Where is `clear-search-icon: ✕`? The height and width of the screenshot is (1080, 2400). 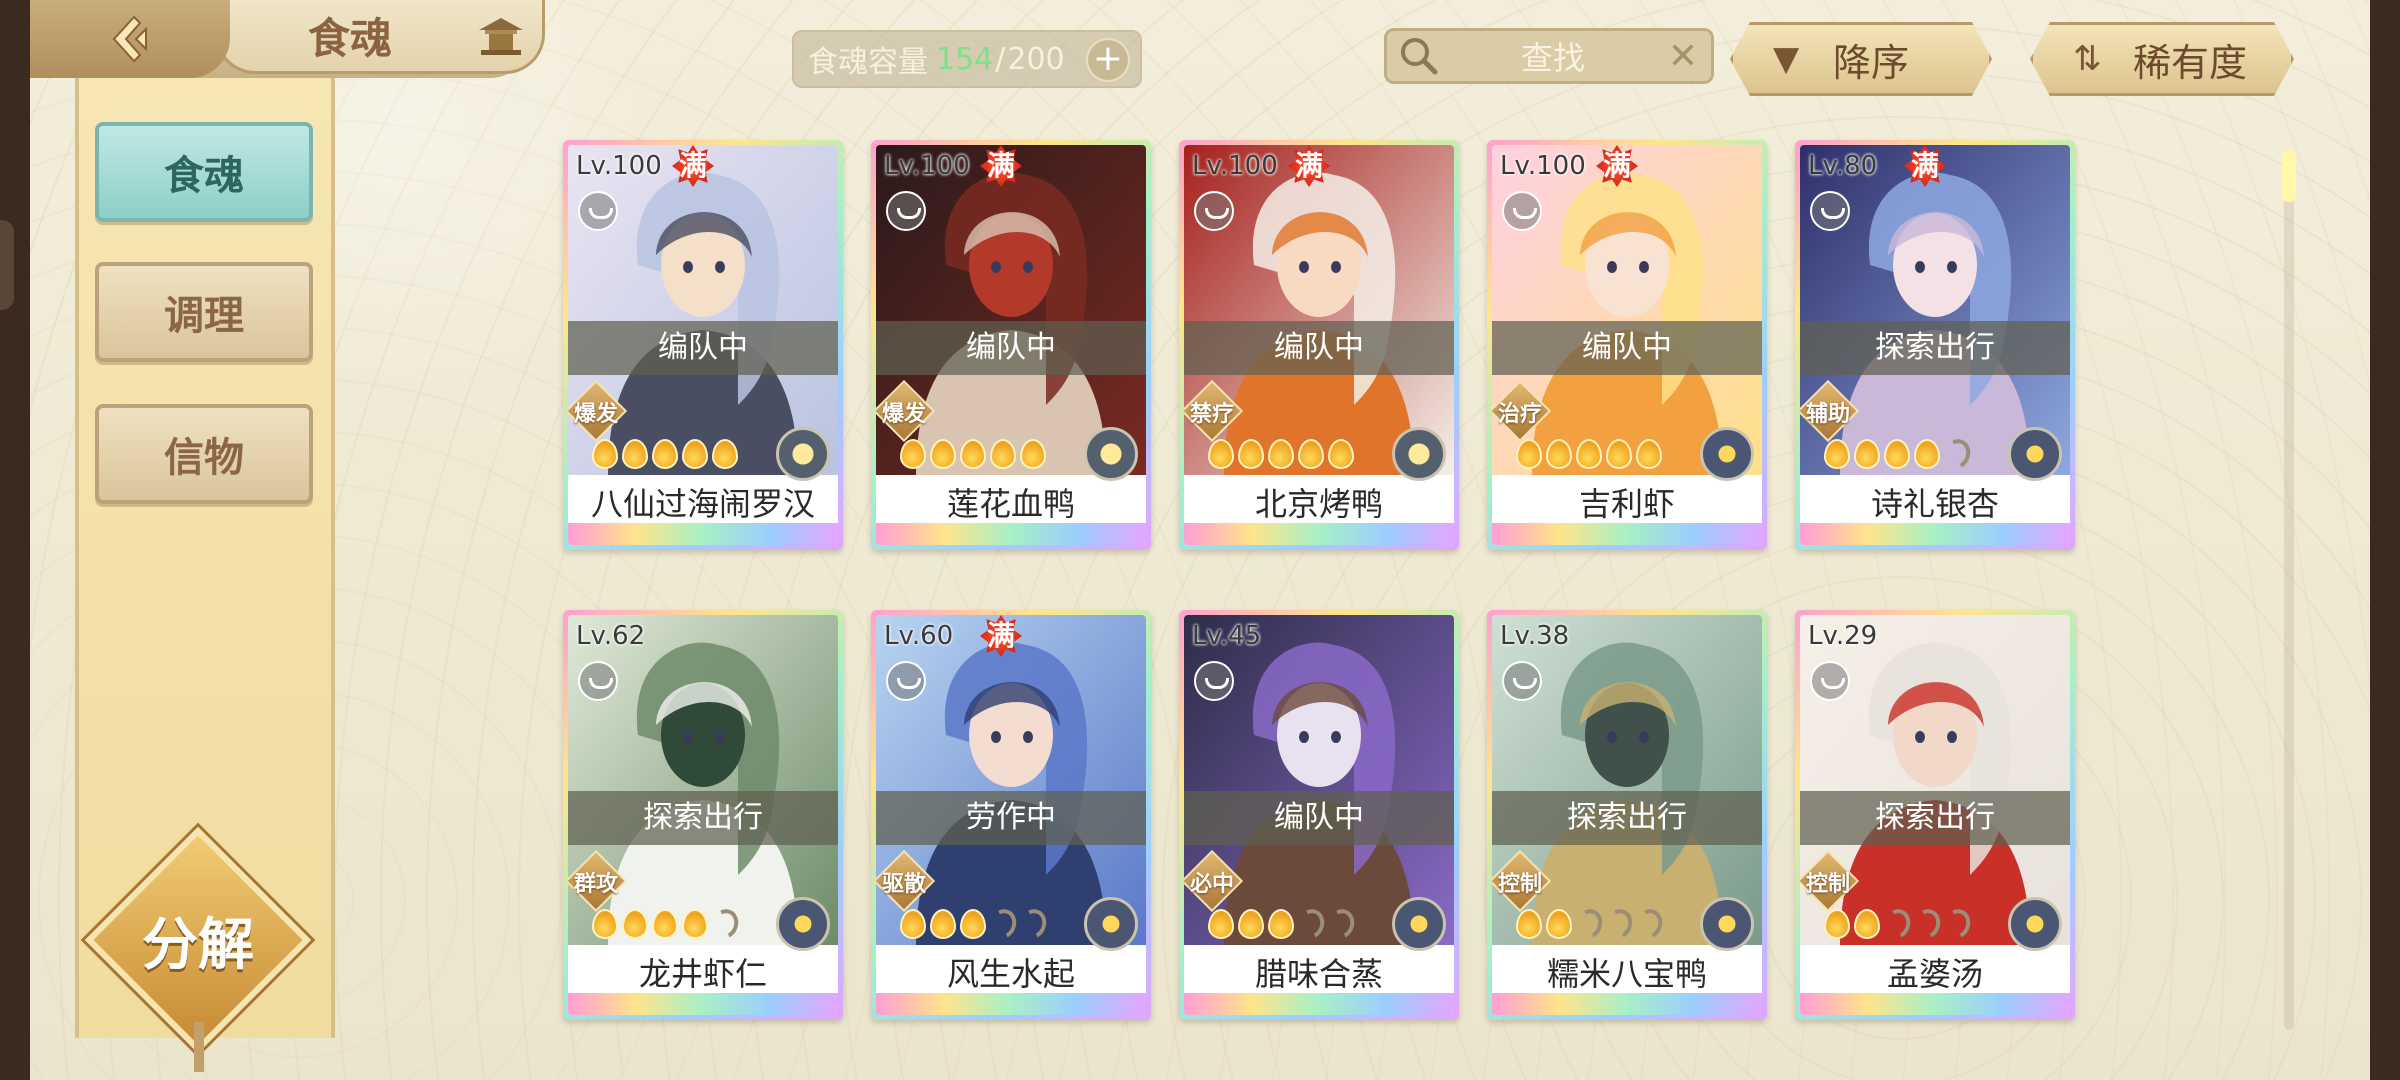
clear-search-icon: ✕ is located at coordinates (1683, 56).